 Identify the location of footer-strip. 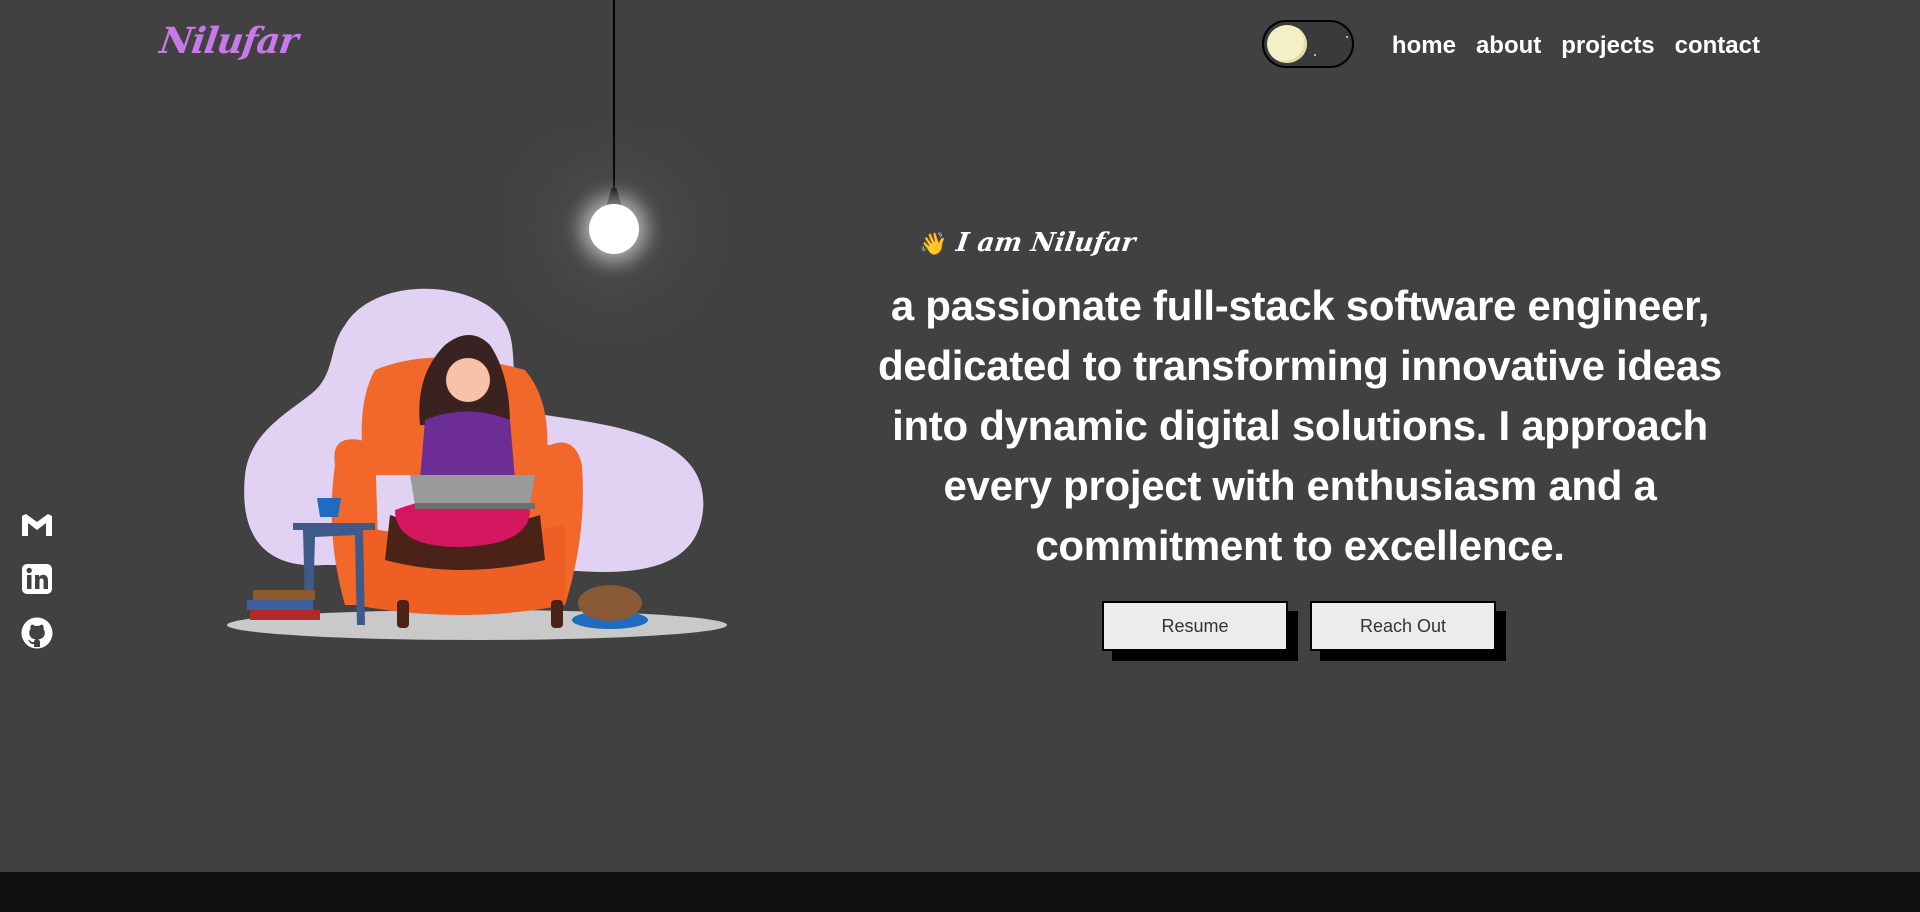
(960, 892).